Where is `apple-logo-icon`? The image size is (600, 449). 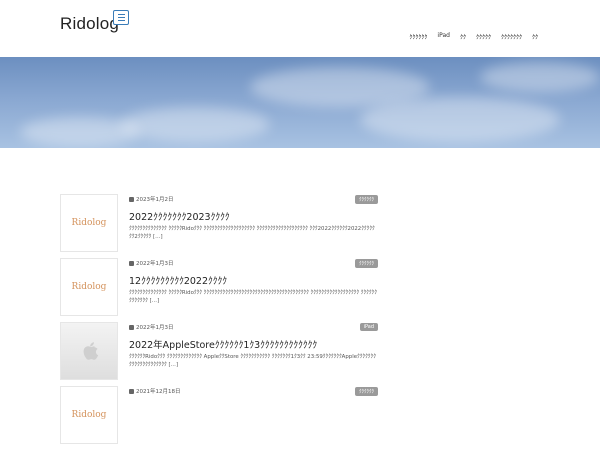 apple-logo-icon is located at coordinates (91, 351).